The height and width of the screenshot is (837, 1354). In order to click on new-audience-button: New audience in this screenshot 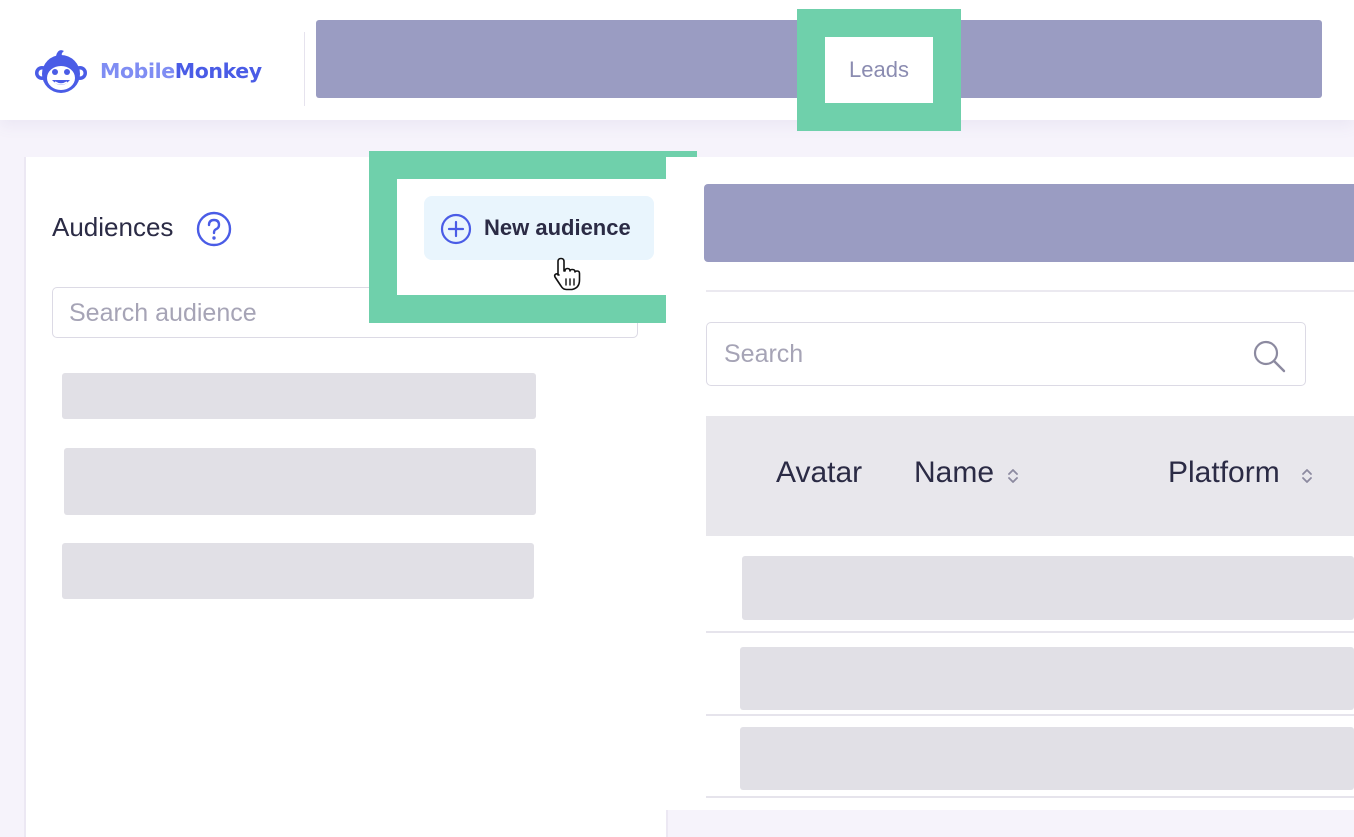, I will do `click(539, 228)`.